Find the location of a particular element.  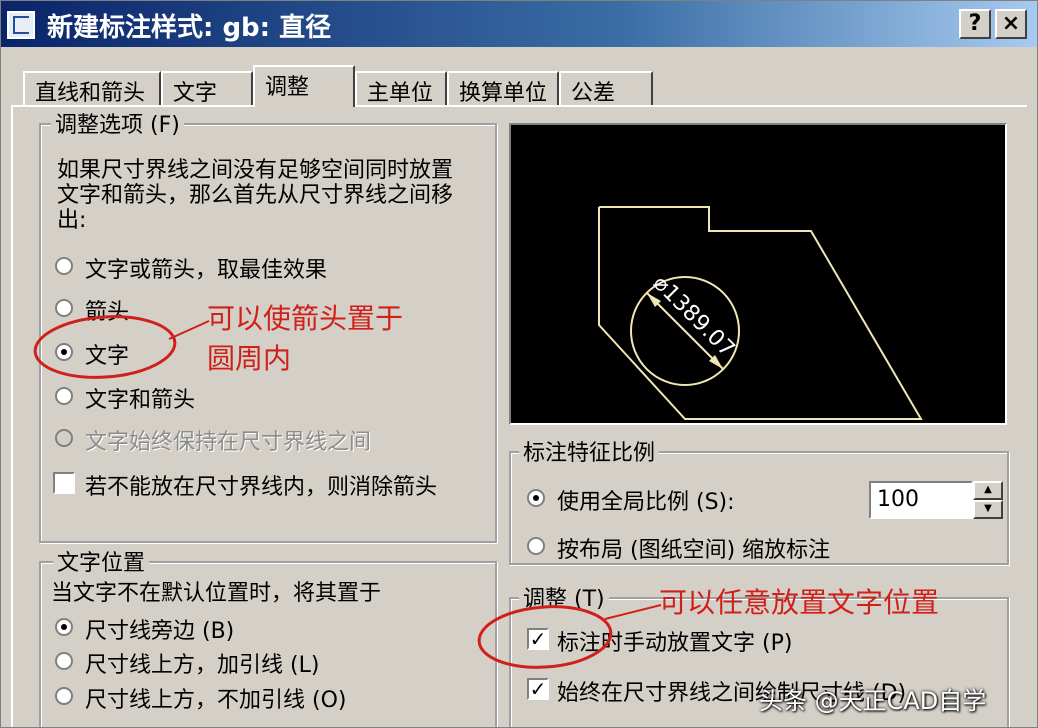

annotation-circle-text-option is located at coordinates (105, 347).